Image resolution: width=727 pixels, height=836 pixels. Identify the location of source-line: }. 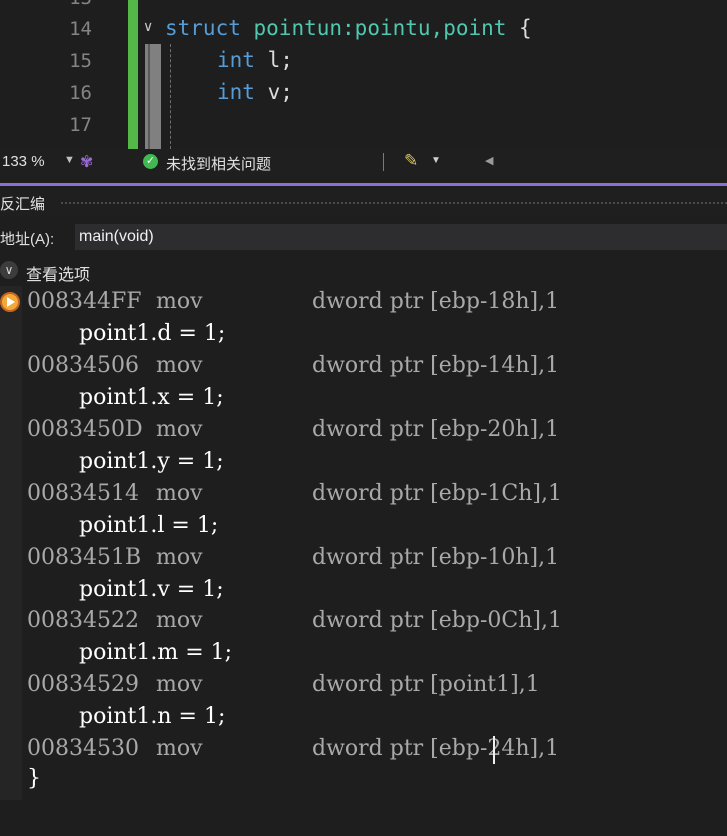
(34, 778).